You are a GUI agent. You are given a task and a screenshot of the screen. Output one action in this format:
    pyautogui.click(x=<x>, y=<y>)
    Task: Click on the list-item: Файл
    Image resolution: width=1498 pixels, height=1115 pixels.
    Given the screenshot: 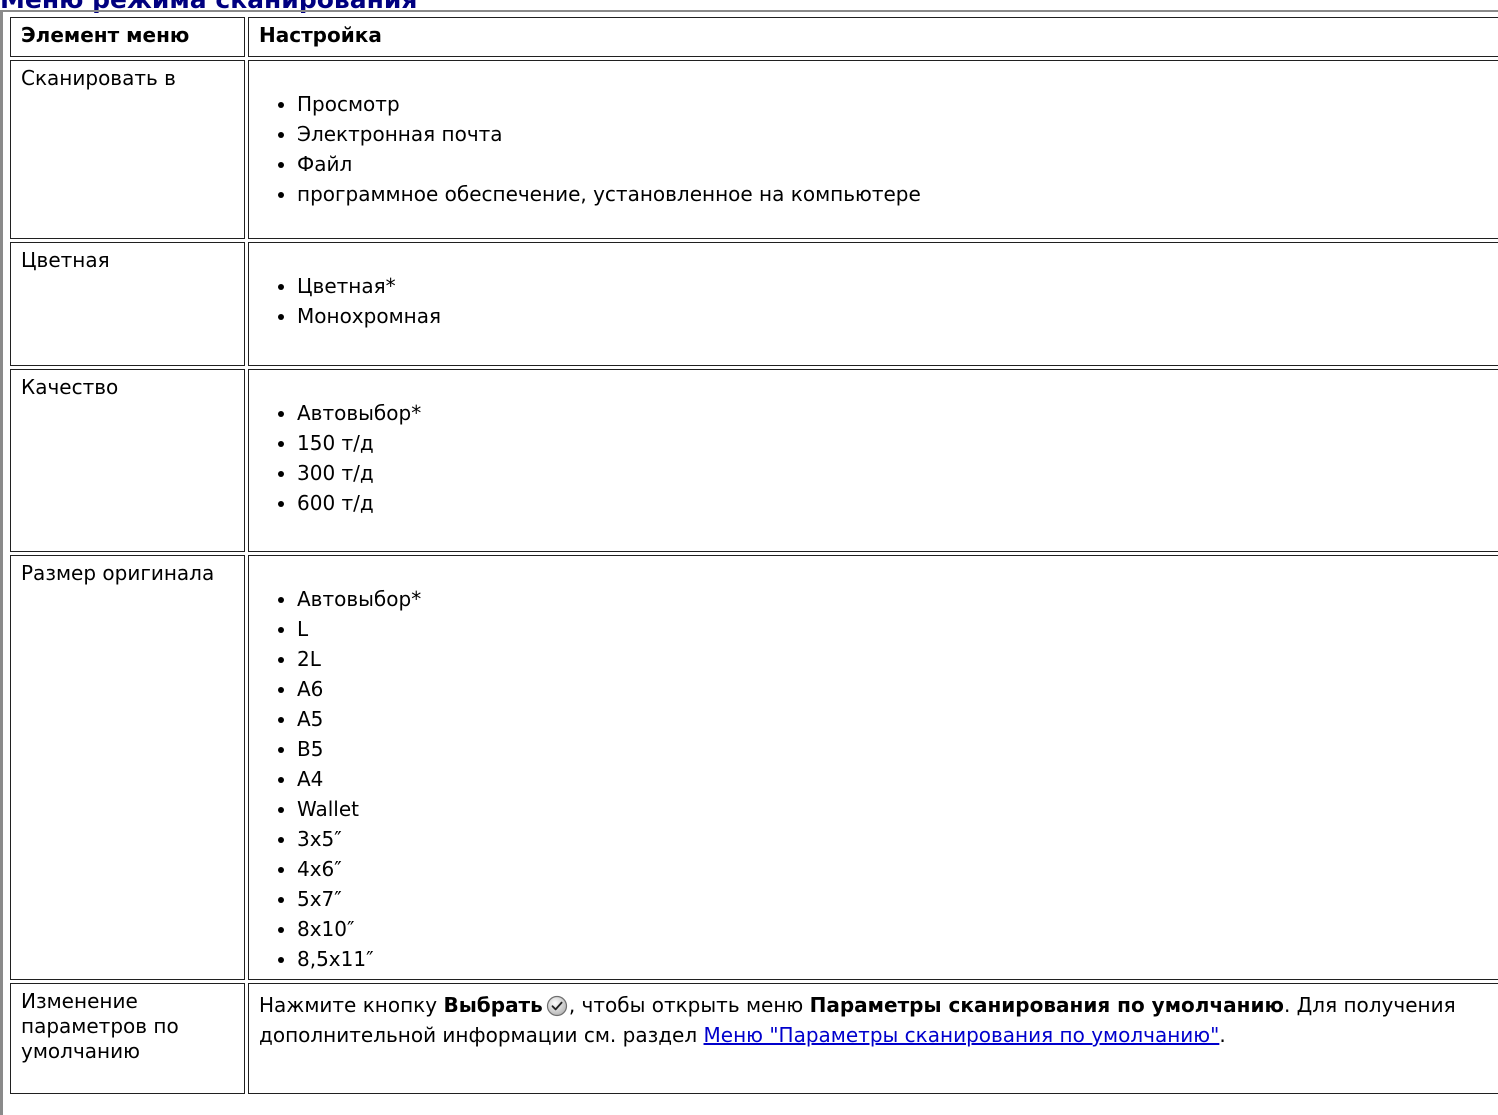 What is the action you would take?
    pyautogui.click(x=888, y=164)
    